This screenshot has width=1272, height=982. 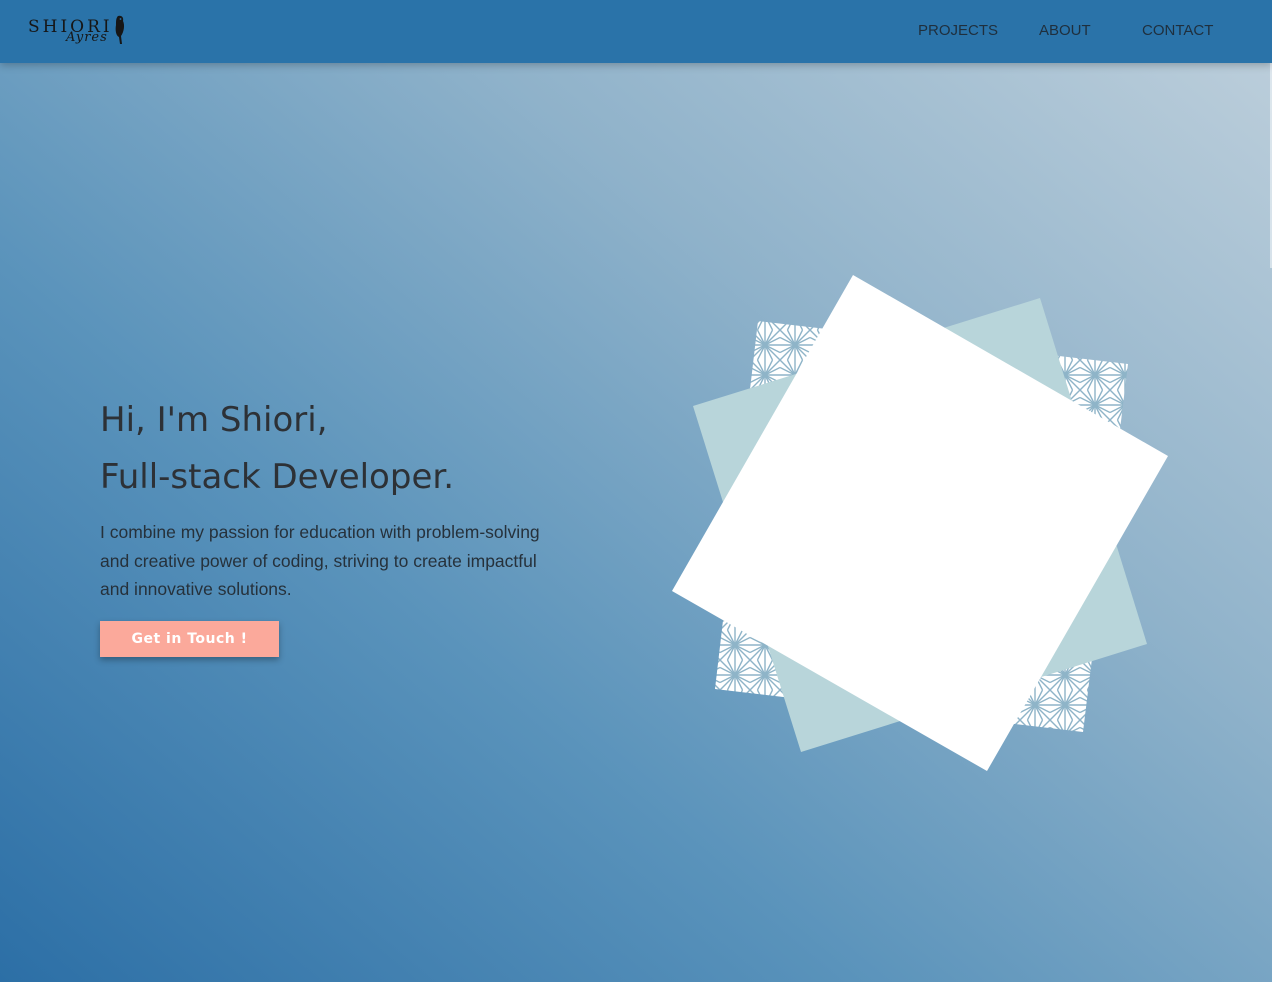 I want to click on hero-heading-line-1: Hi, I'm Shiori,, so click(x=214, y=420).